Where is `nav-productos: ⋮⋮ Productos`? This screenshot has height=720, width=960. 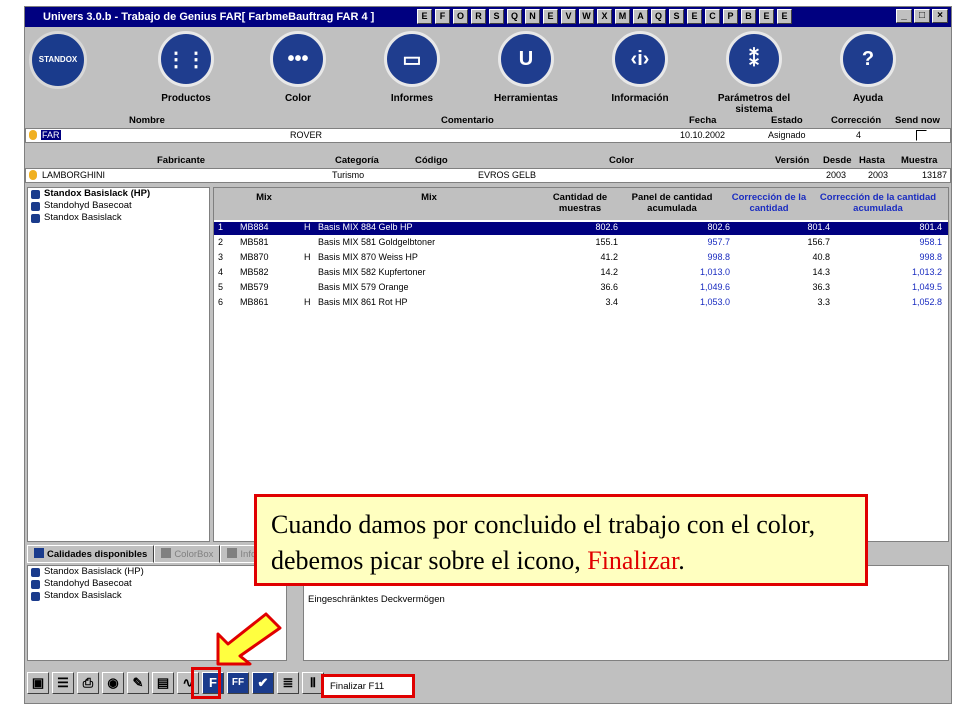 nav-productos: ⋮⋮ Productos is located at coordinates (186, 67).